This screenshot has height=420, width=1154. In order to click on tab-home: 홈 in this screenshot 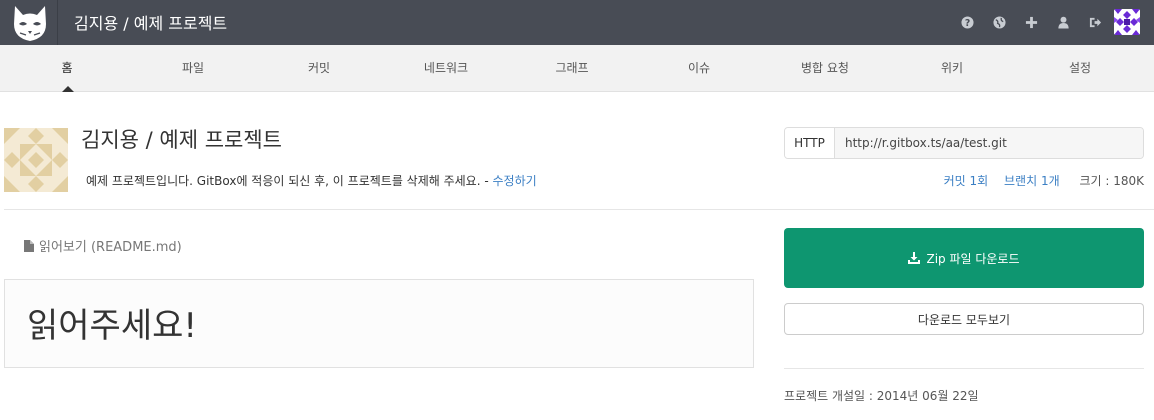, I will do `click(67, 68)`.